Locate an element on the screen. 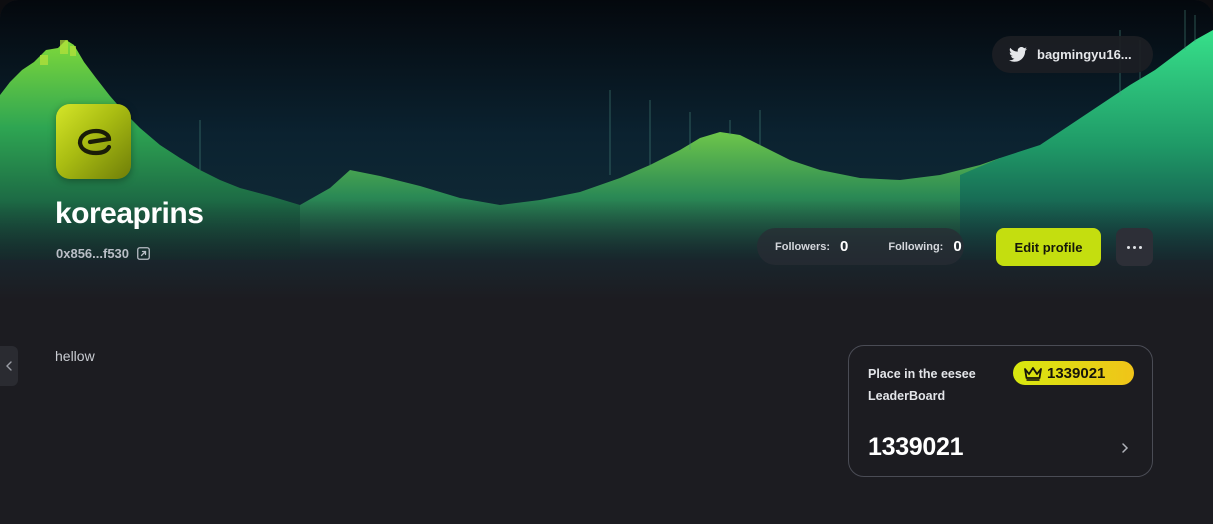  edit-profile-button: Edit profile is located at coordinates (1048, 247).